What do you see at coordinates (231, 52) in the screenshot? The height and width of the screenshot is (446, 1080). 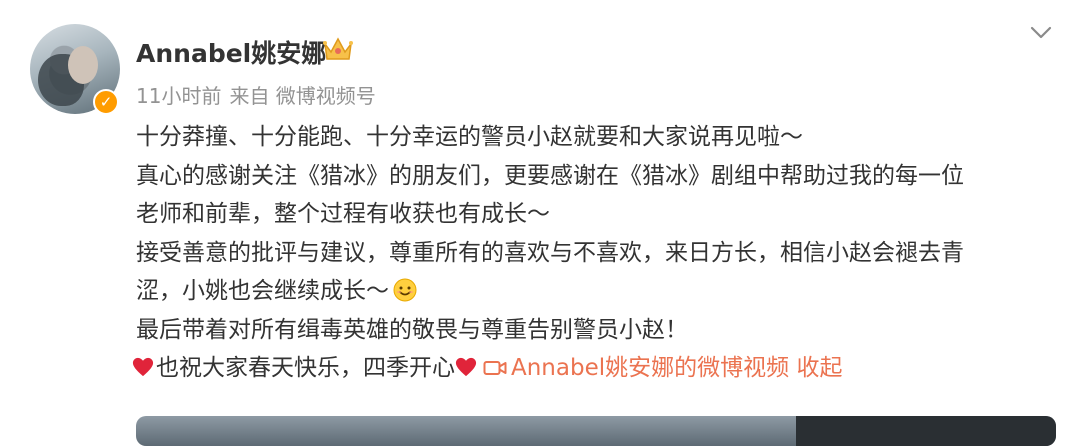 I see `author-name: Annabel姚安娜` at bounding box center [231, 52].